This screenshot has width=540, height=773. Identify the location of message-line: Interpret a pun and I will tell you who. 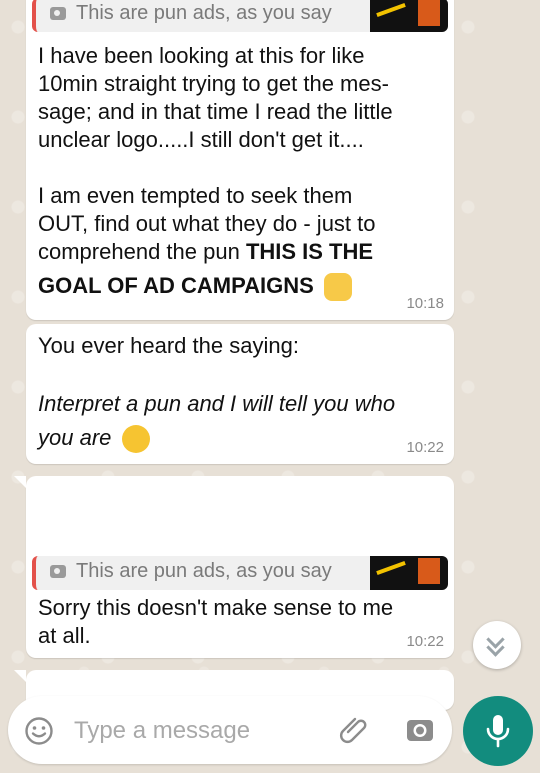
(217, 403).